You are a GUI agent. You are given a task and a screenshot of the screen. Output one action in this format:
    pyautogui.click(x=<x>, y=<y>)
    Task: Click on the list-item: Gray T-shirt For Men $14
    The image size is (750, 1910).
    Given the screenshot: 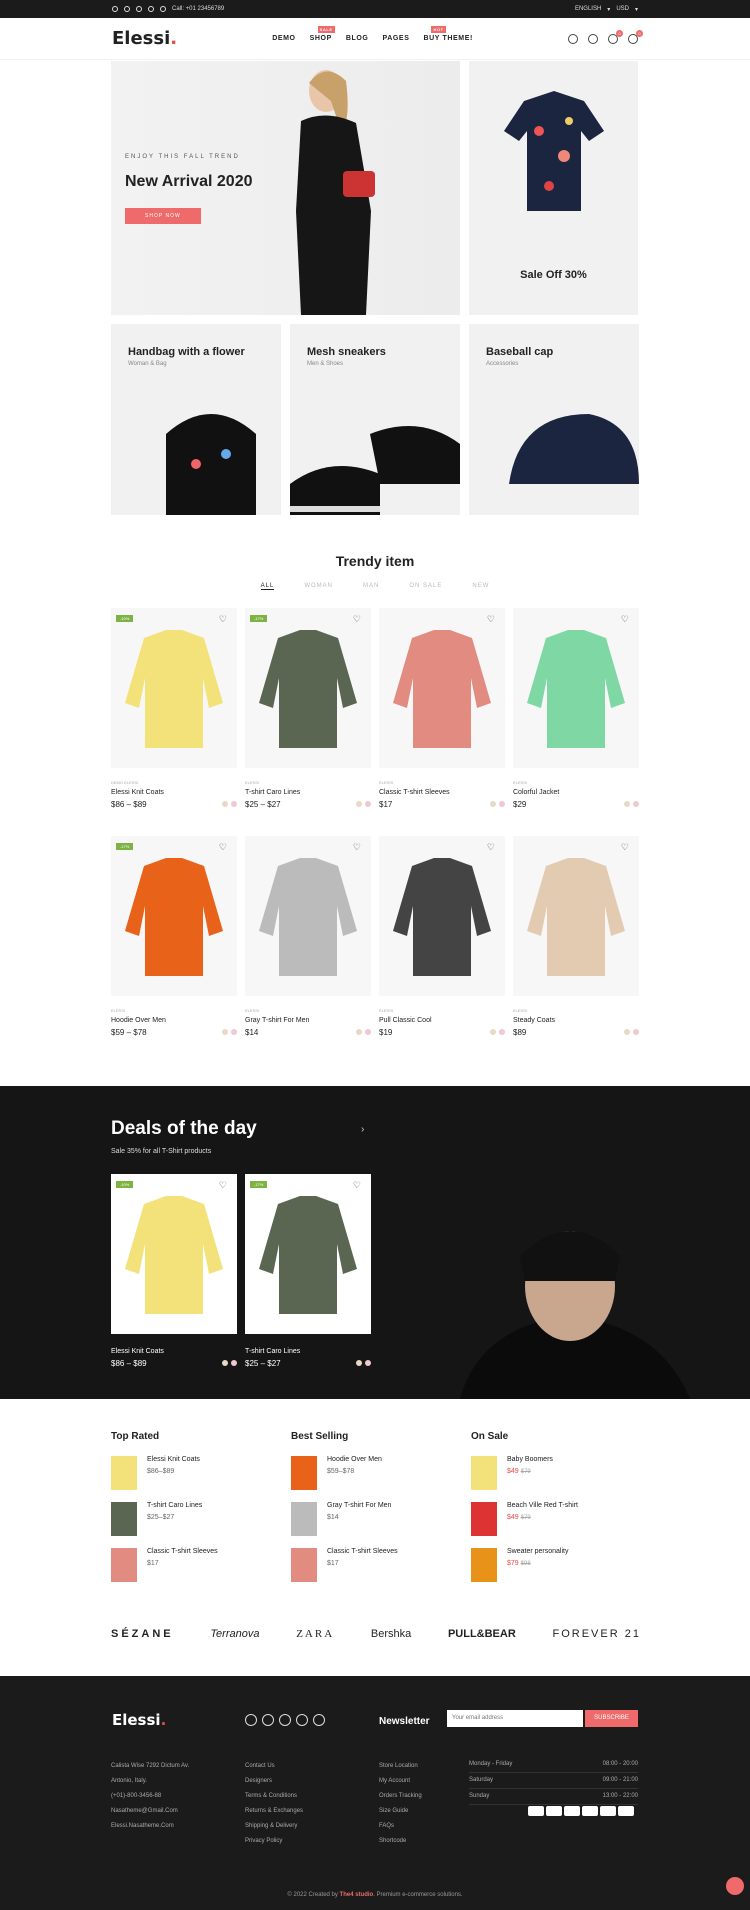 What is the action you would take?
    pyautogui.click(x=376, y=1519)
    